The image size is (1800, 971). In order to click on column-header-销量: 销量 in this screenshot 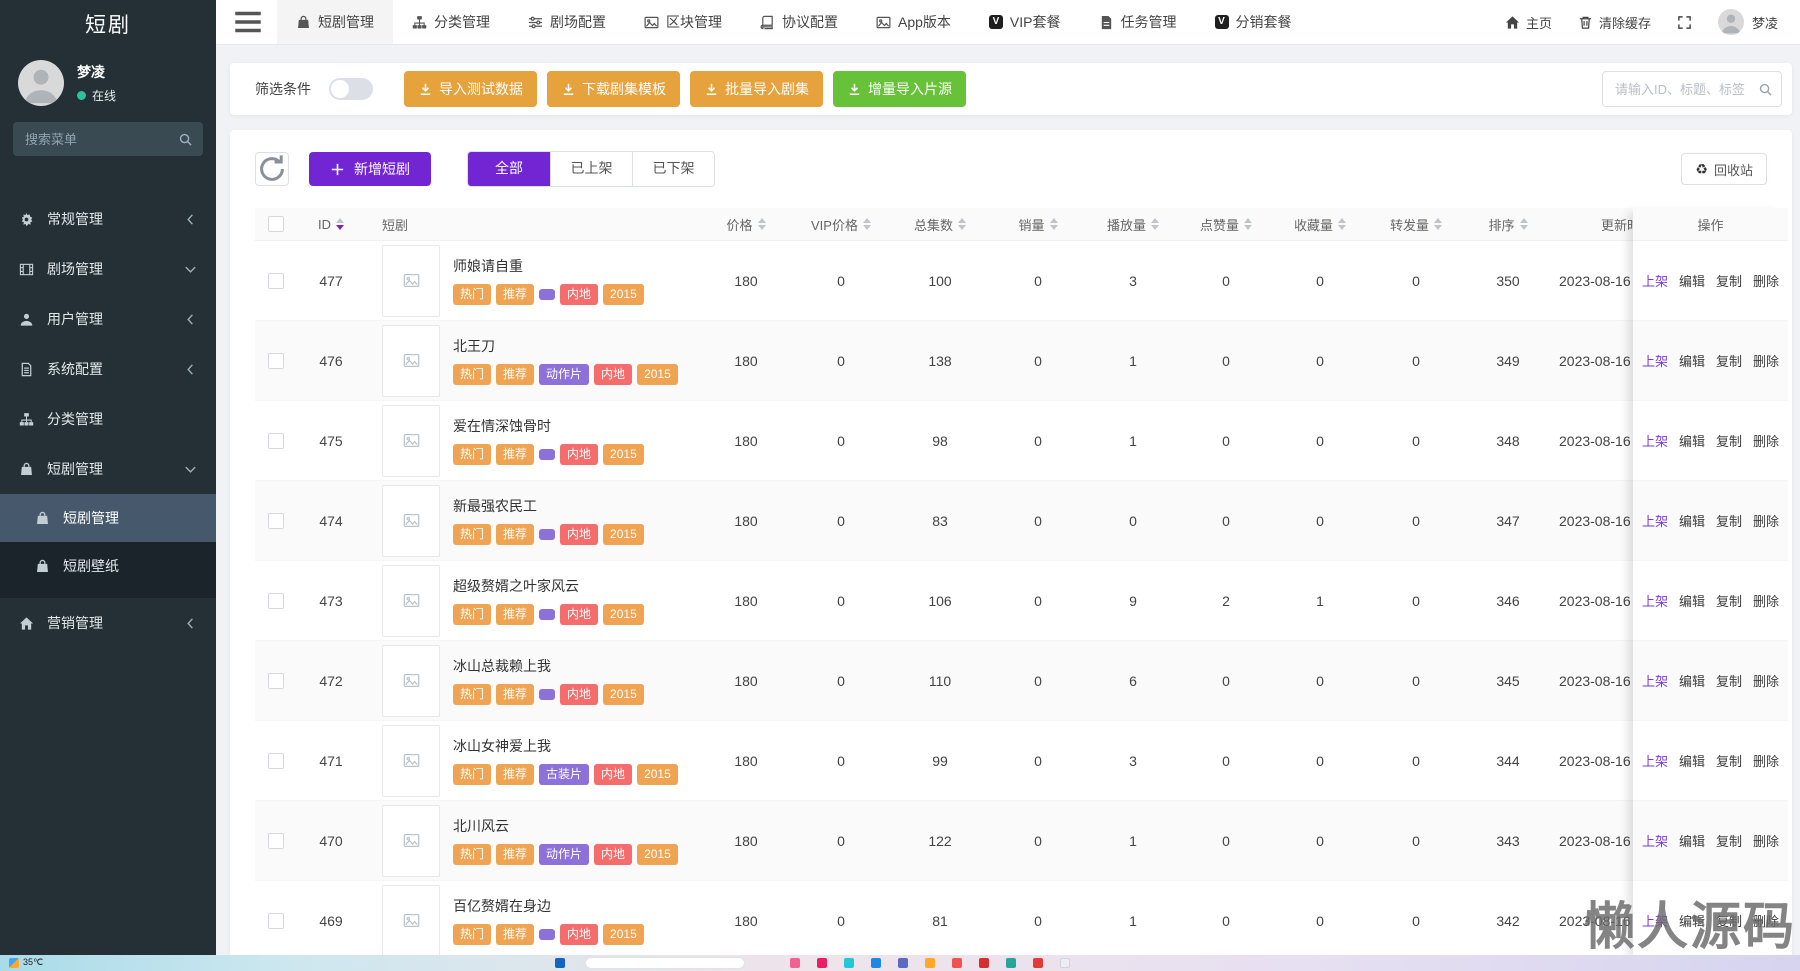, I will do `click(1038, 224)`.